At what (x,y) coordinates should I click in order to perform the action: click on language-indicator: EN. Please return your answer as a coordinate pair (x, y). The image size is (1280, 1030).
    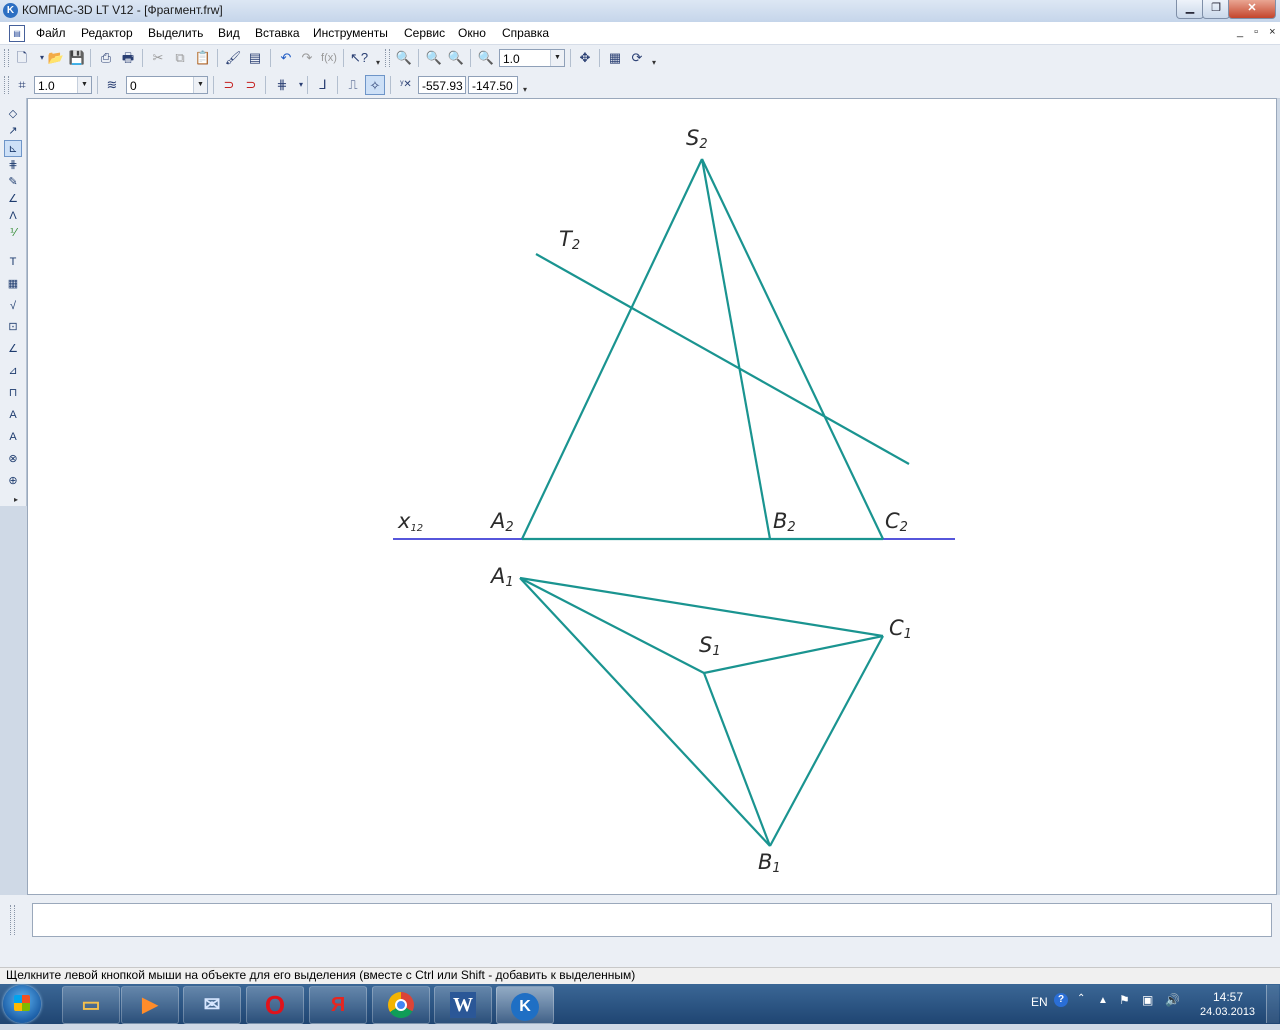
    Looking at the image, I should click on (1039, 1002).